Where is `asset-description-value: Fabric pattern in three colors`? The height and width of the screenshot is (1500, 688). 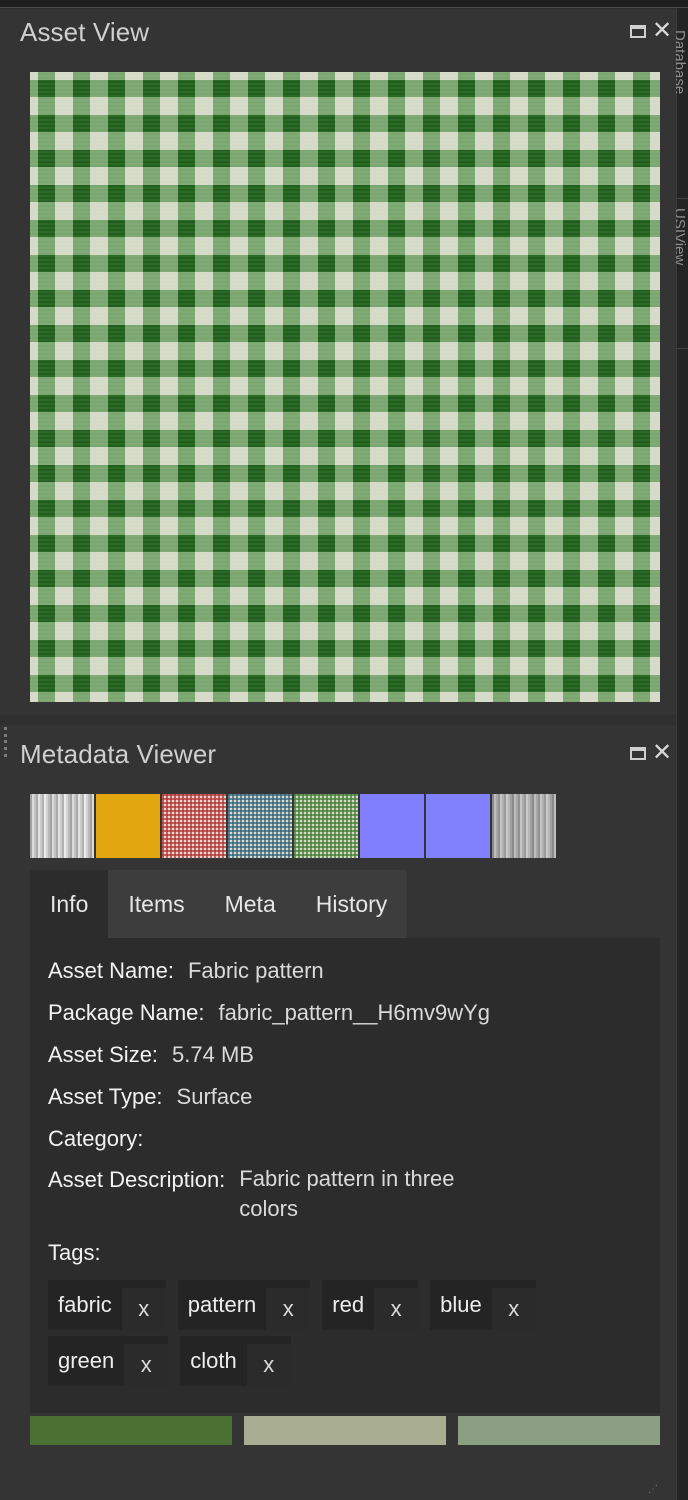
asset-description-value: Fabric pattern in three colors is located at coordinates (347, 1193).